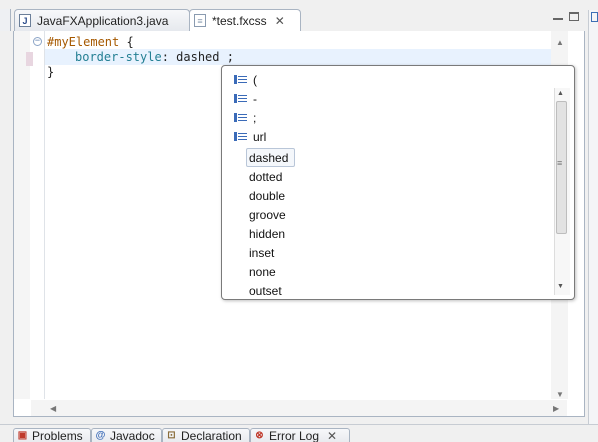  Describe the element at coordinates (556, 408) in the screenshot. I see `scroll-right-icon: ▶` at that location.